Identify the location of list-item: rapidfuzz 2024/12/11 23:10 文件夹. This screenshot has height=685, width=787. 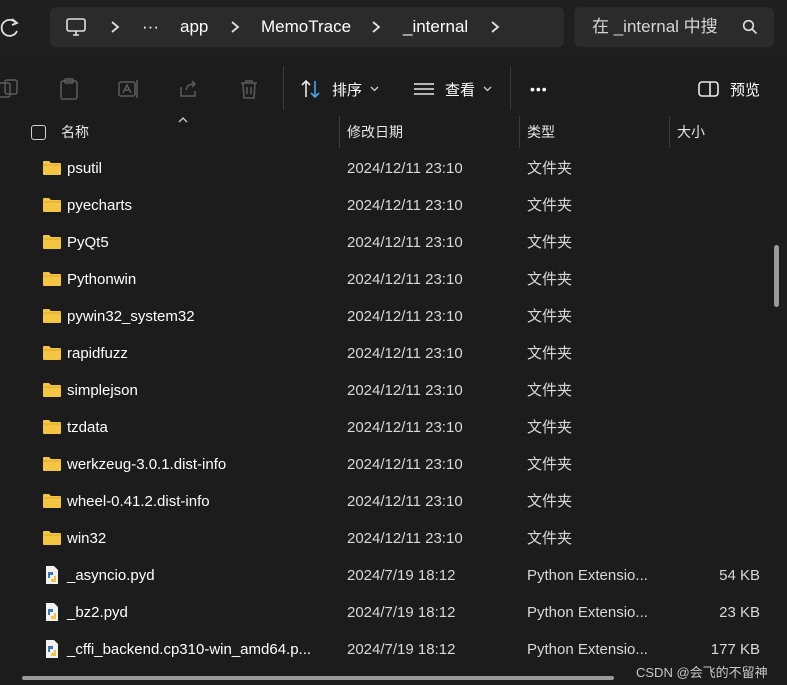
(385, 353).